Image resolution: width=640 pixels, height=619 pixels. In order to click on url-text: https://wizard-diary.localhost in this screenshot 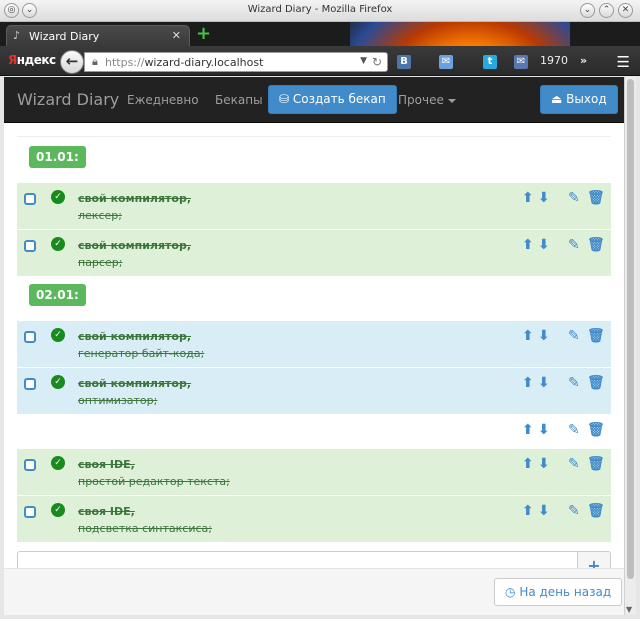, I will do `click(184, 62)`.